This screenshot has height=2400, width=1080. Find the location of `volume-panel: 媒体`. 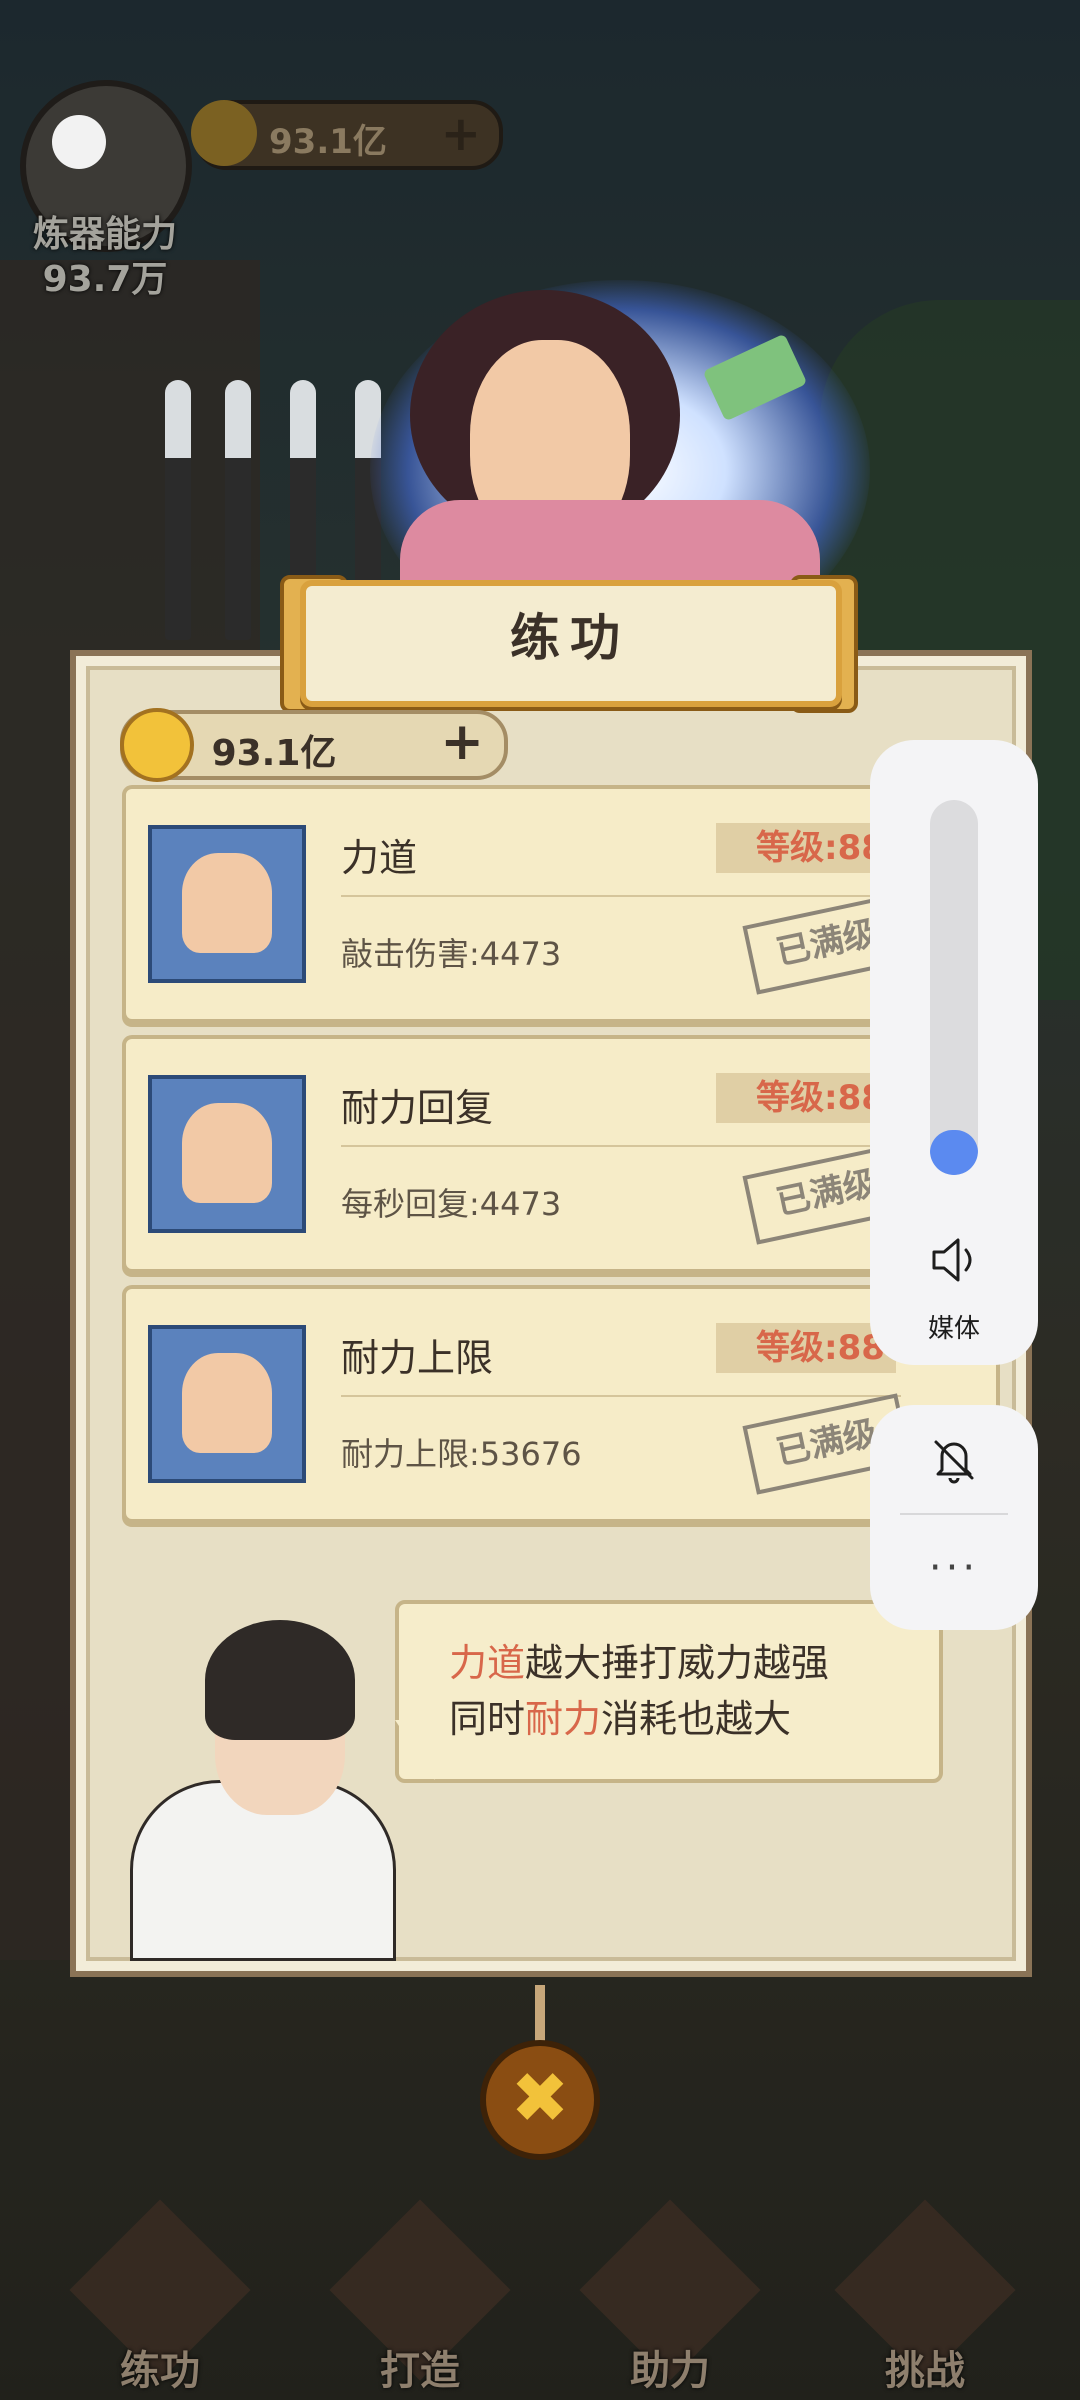

volume-panel: 媒体 is located at coordinates (954, 1052).